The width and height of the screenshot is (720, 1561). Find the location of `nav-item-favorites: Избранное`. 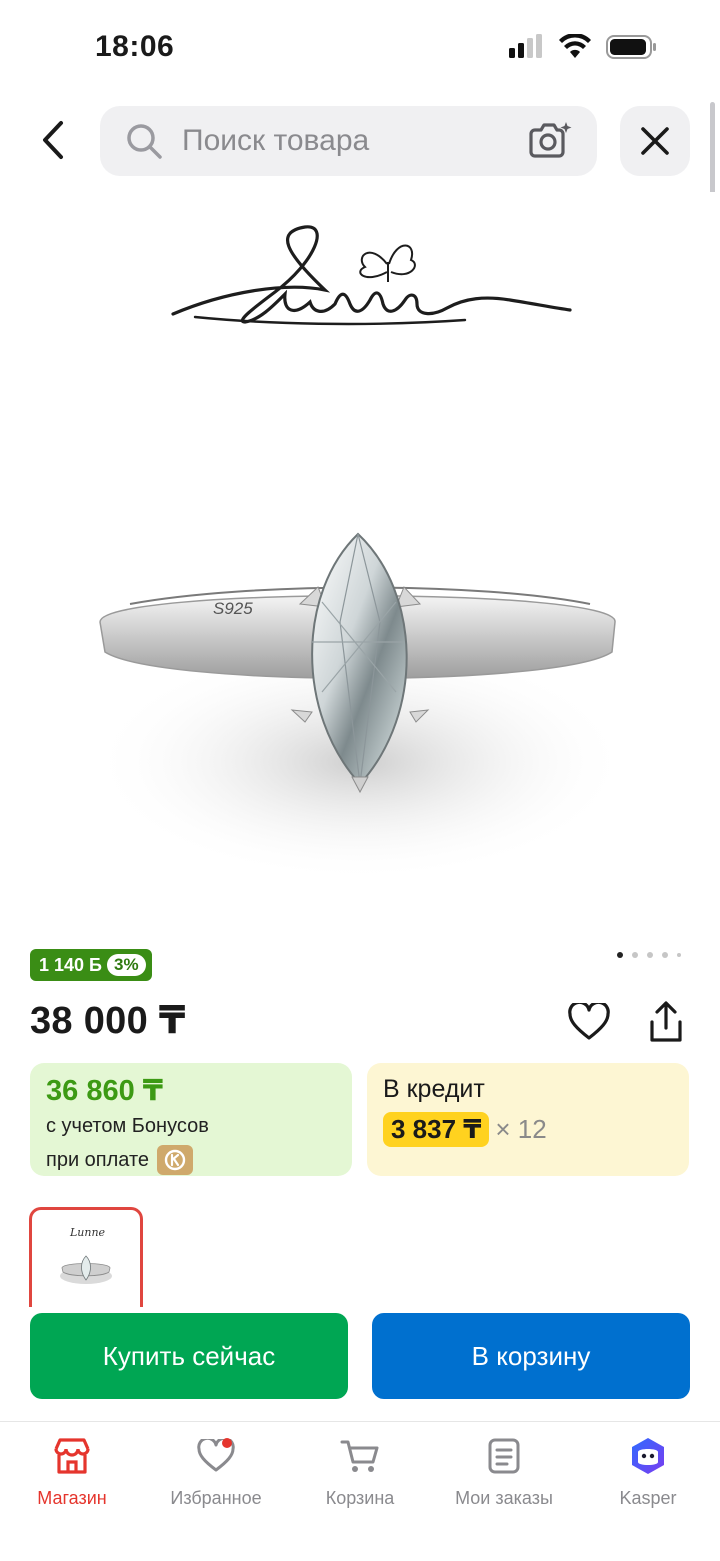

nav-item-favorites: Избранное is located at coordinates (216, 1472).